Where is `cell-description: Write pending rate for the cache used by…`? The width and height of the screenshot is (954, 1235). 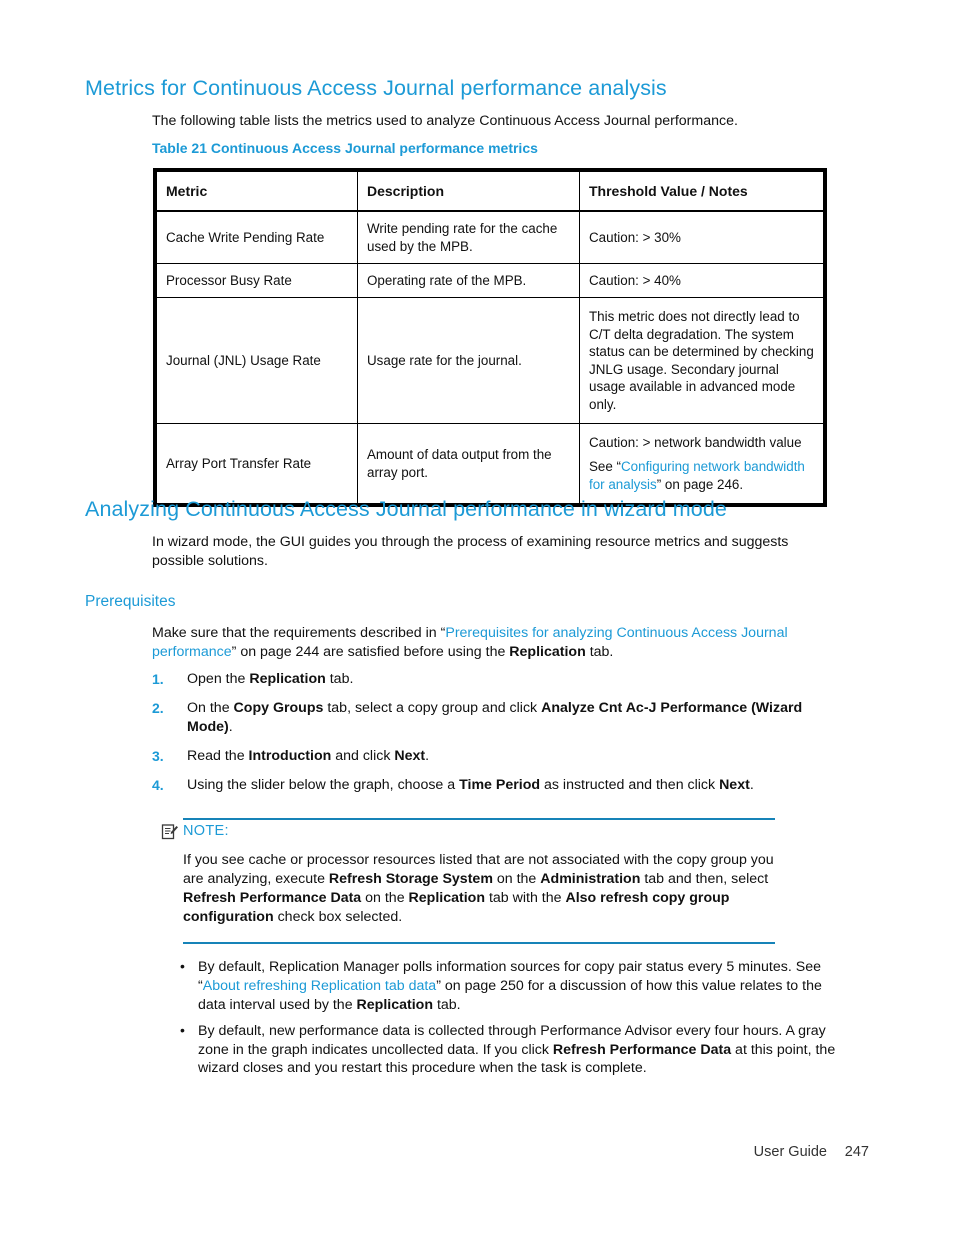
cell-description: Write pending rate for the cache used by… is located at coordinates (468, 237).